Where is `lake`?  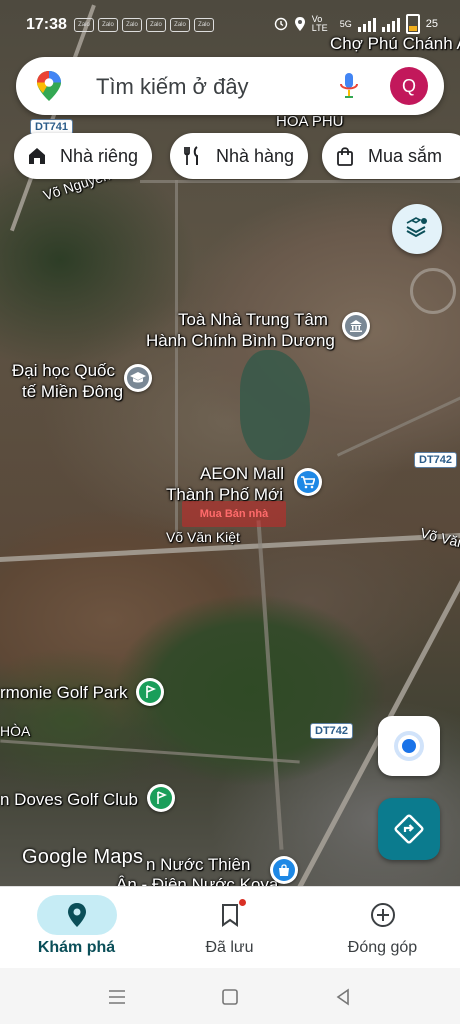
lake is located at coordinates (275, 405).